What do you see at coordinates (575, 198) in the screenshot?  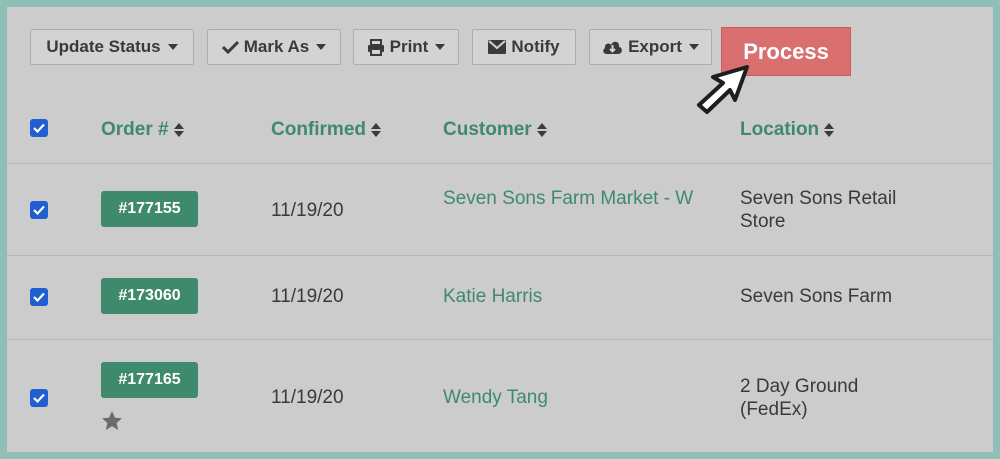 I see `customer-link: Seven Sons Farm Market - W` at bounding box center [575, 198].